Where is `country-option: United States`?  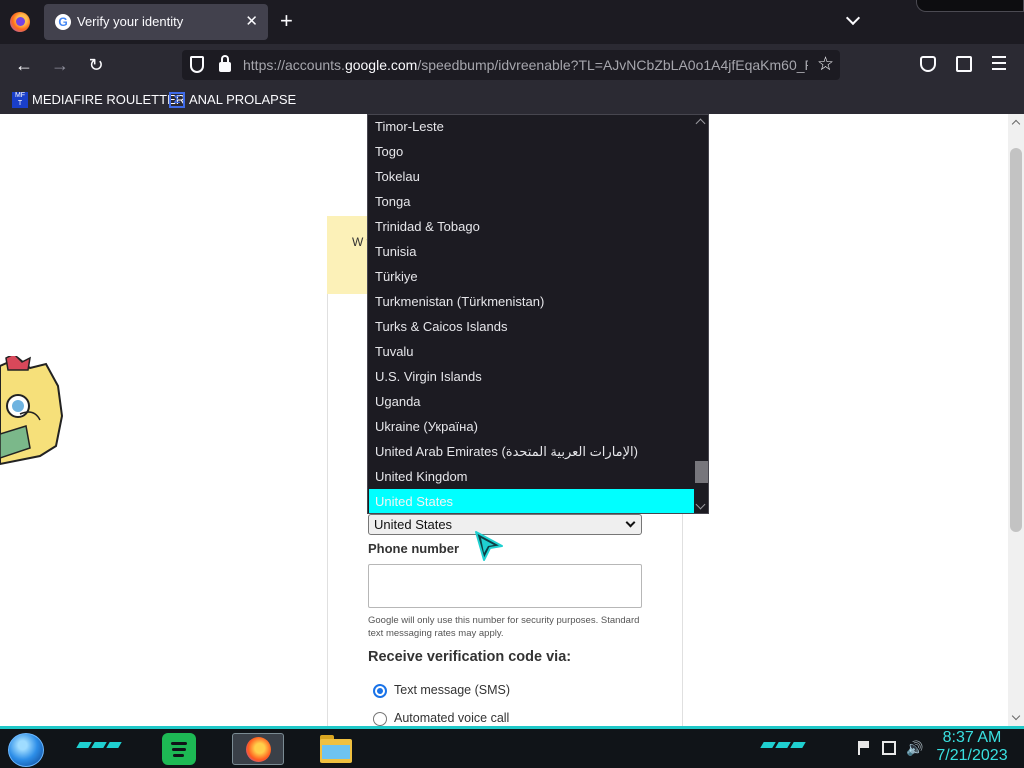
country-option: United States is located at coordinates (531, 501).